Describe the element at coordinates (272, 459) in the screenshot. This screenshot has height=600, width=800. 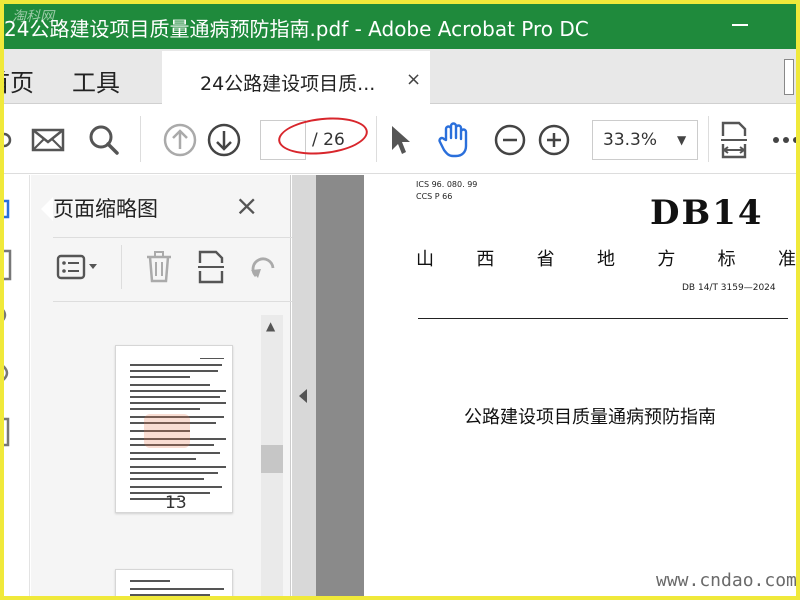
I see `scrollbar-thumb` at that location.